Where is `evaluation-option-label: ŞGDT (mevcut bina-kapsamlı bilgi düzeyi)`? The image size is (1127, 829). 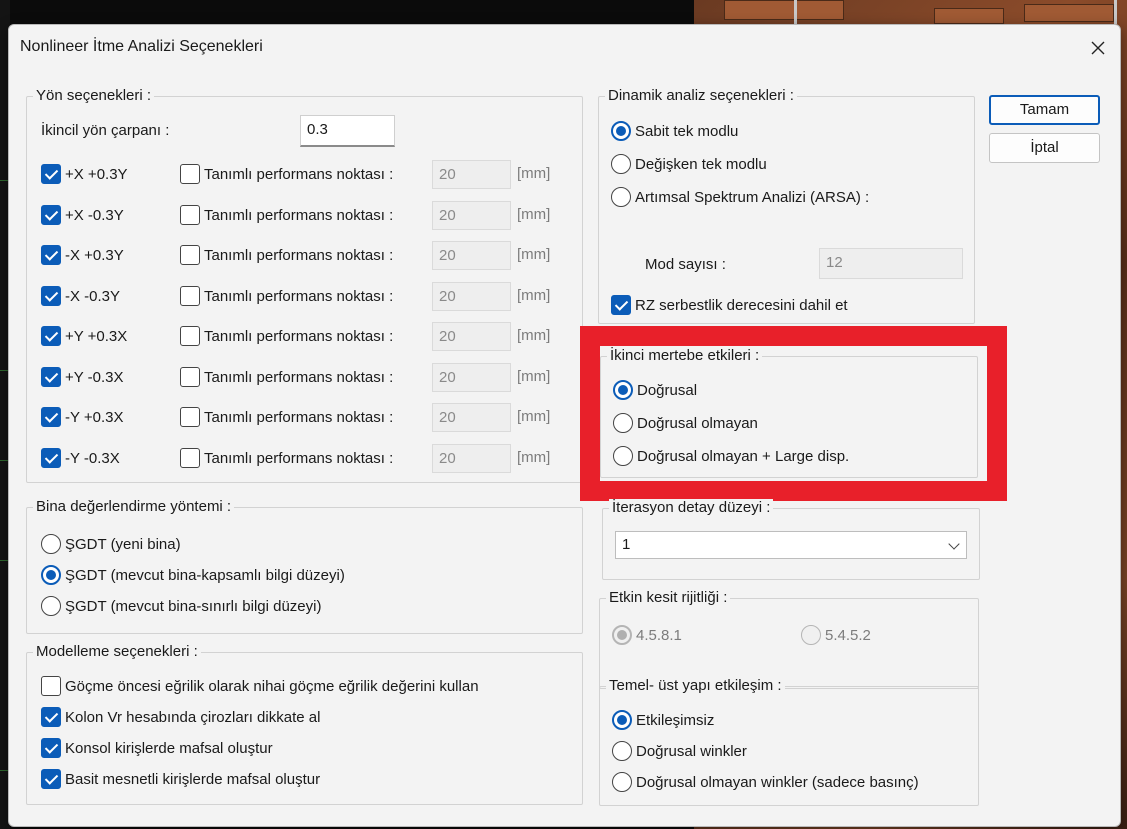
evaluation-option-label: ŞGDT (mevcut bina-kapsamlı bilgi düzeyi) is located at coordinates (205, 575).